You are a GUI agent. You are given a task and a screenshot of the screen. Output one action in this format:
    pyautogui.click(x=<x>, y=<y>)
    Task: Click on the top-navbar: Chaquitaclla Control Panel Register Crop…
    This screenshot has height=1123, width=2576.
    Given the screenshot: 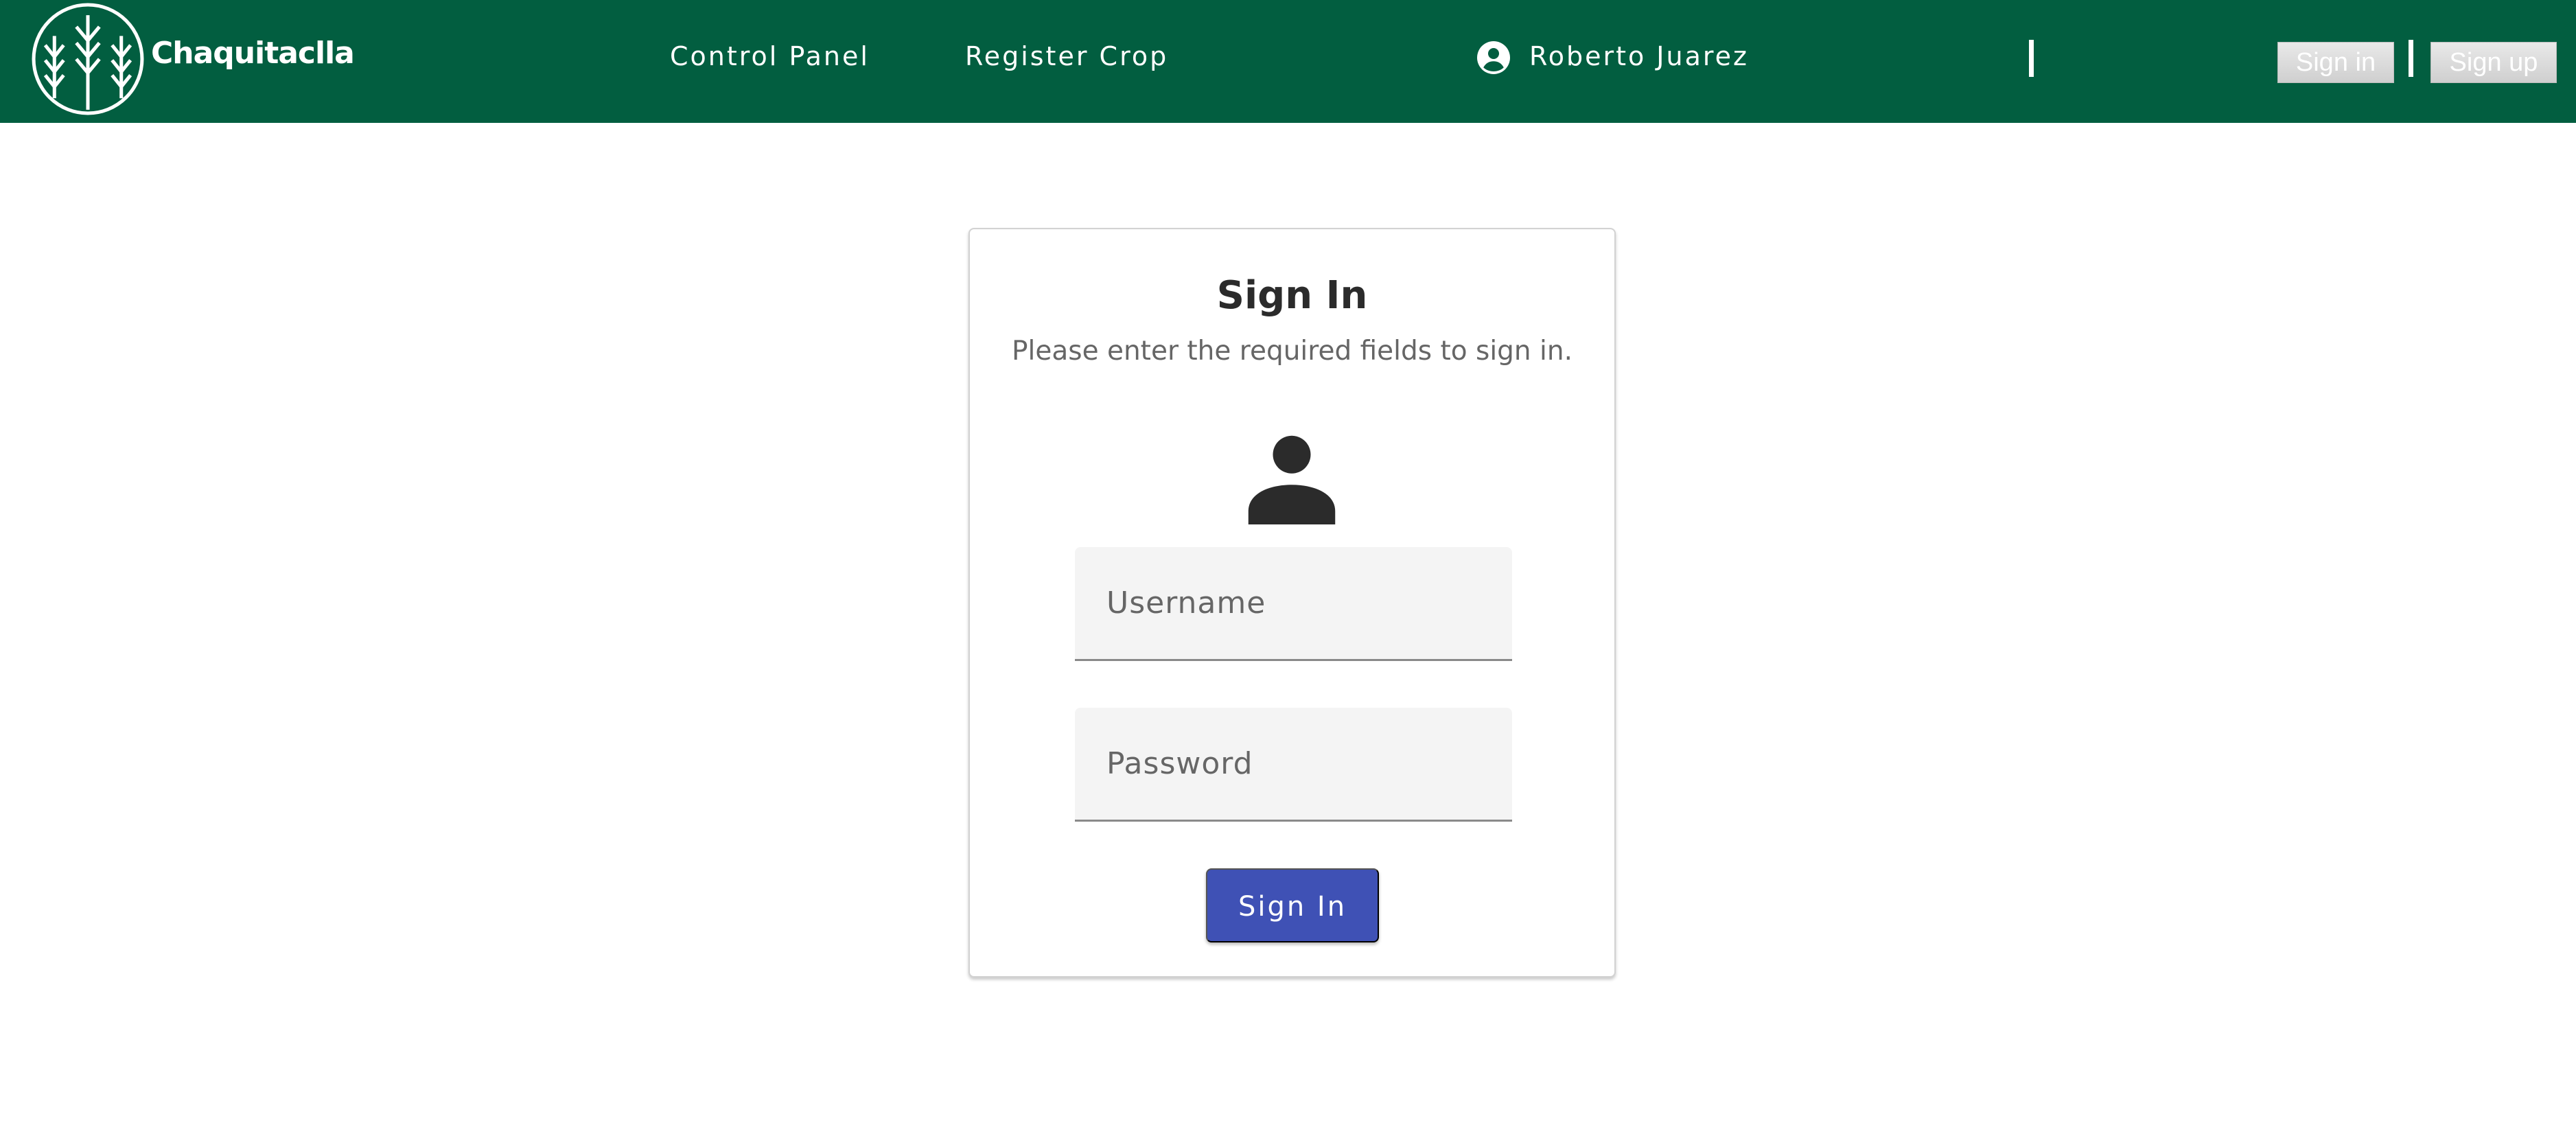 What is the action you would take?
    pyautogui.click(x=1288, y=62)
    